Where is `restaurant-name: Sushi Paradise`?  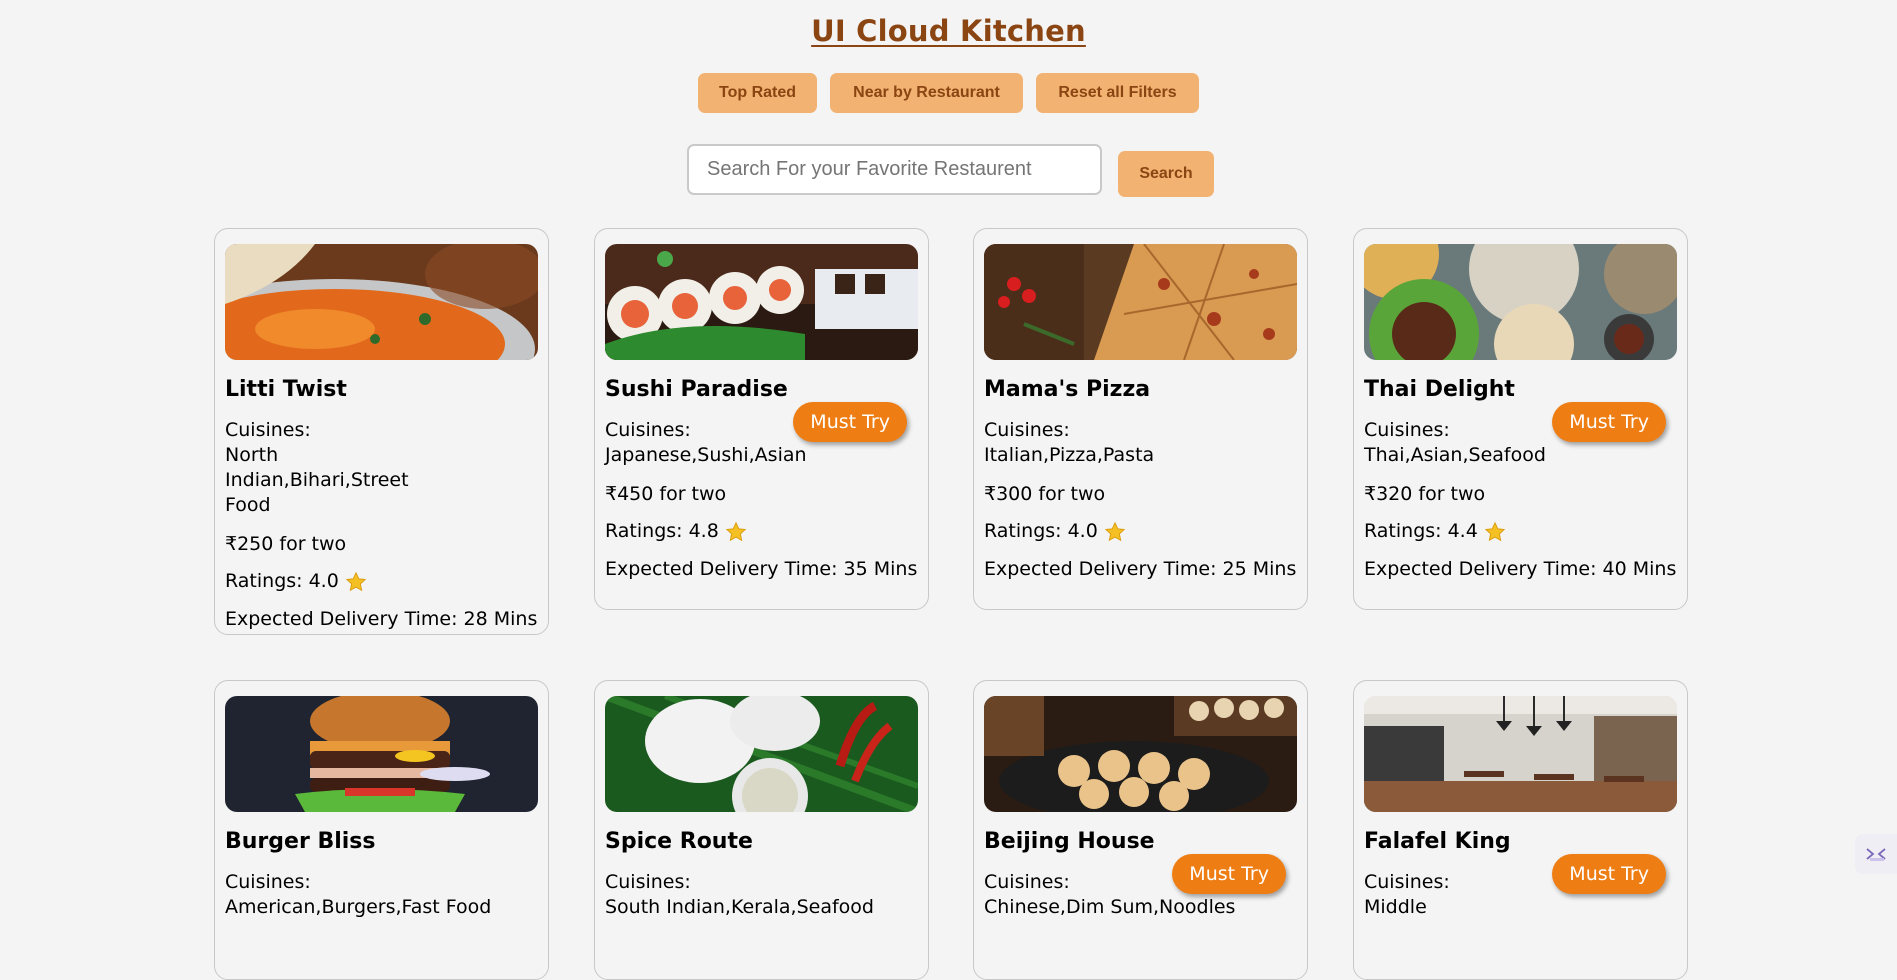 restaurant-name: Sushi Paradise is located at coordinates (696, 389).